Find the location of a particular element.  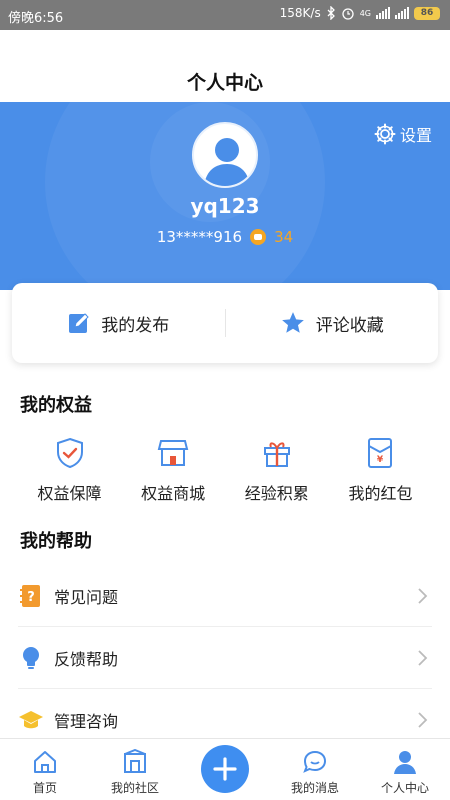

my-posts-button: 我的发布 is located at coordinates (118, 323).